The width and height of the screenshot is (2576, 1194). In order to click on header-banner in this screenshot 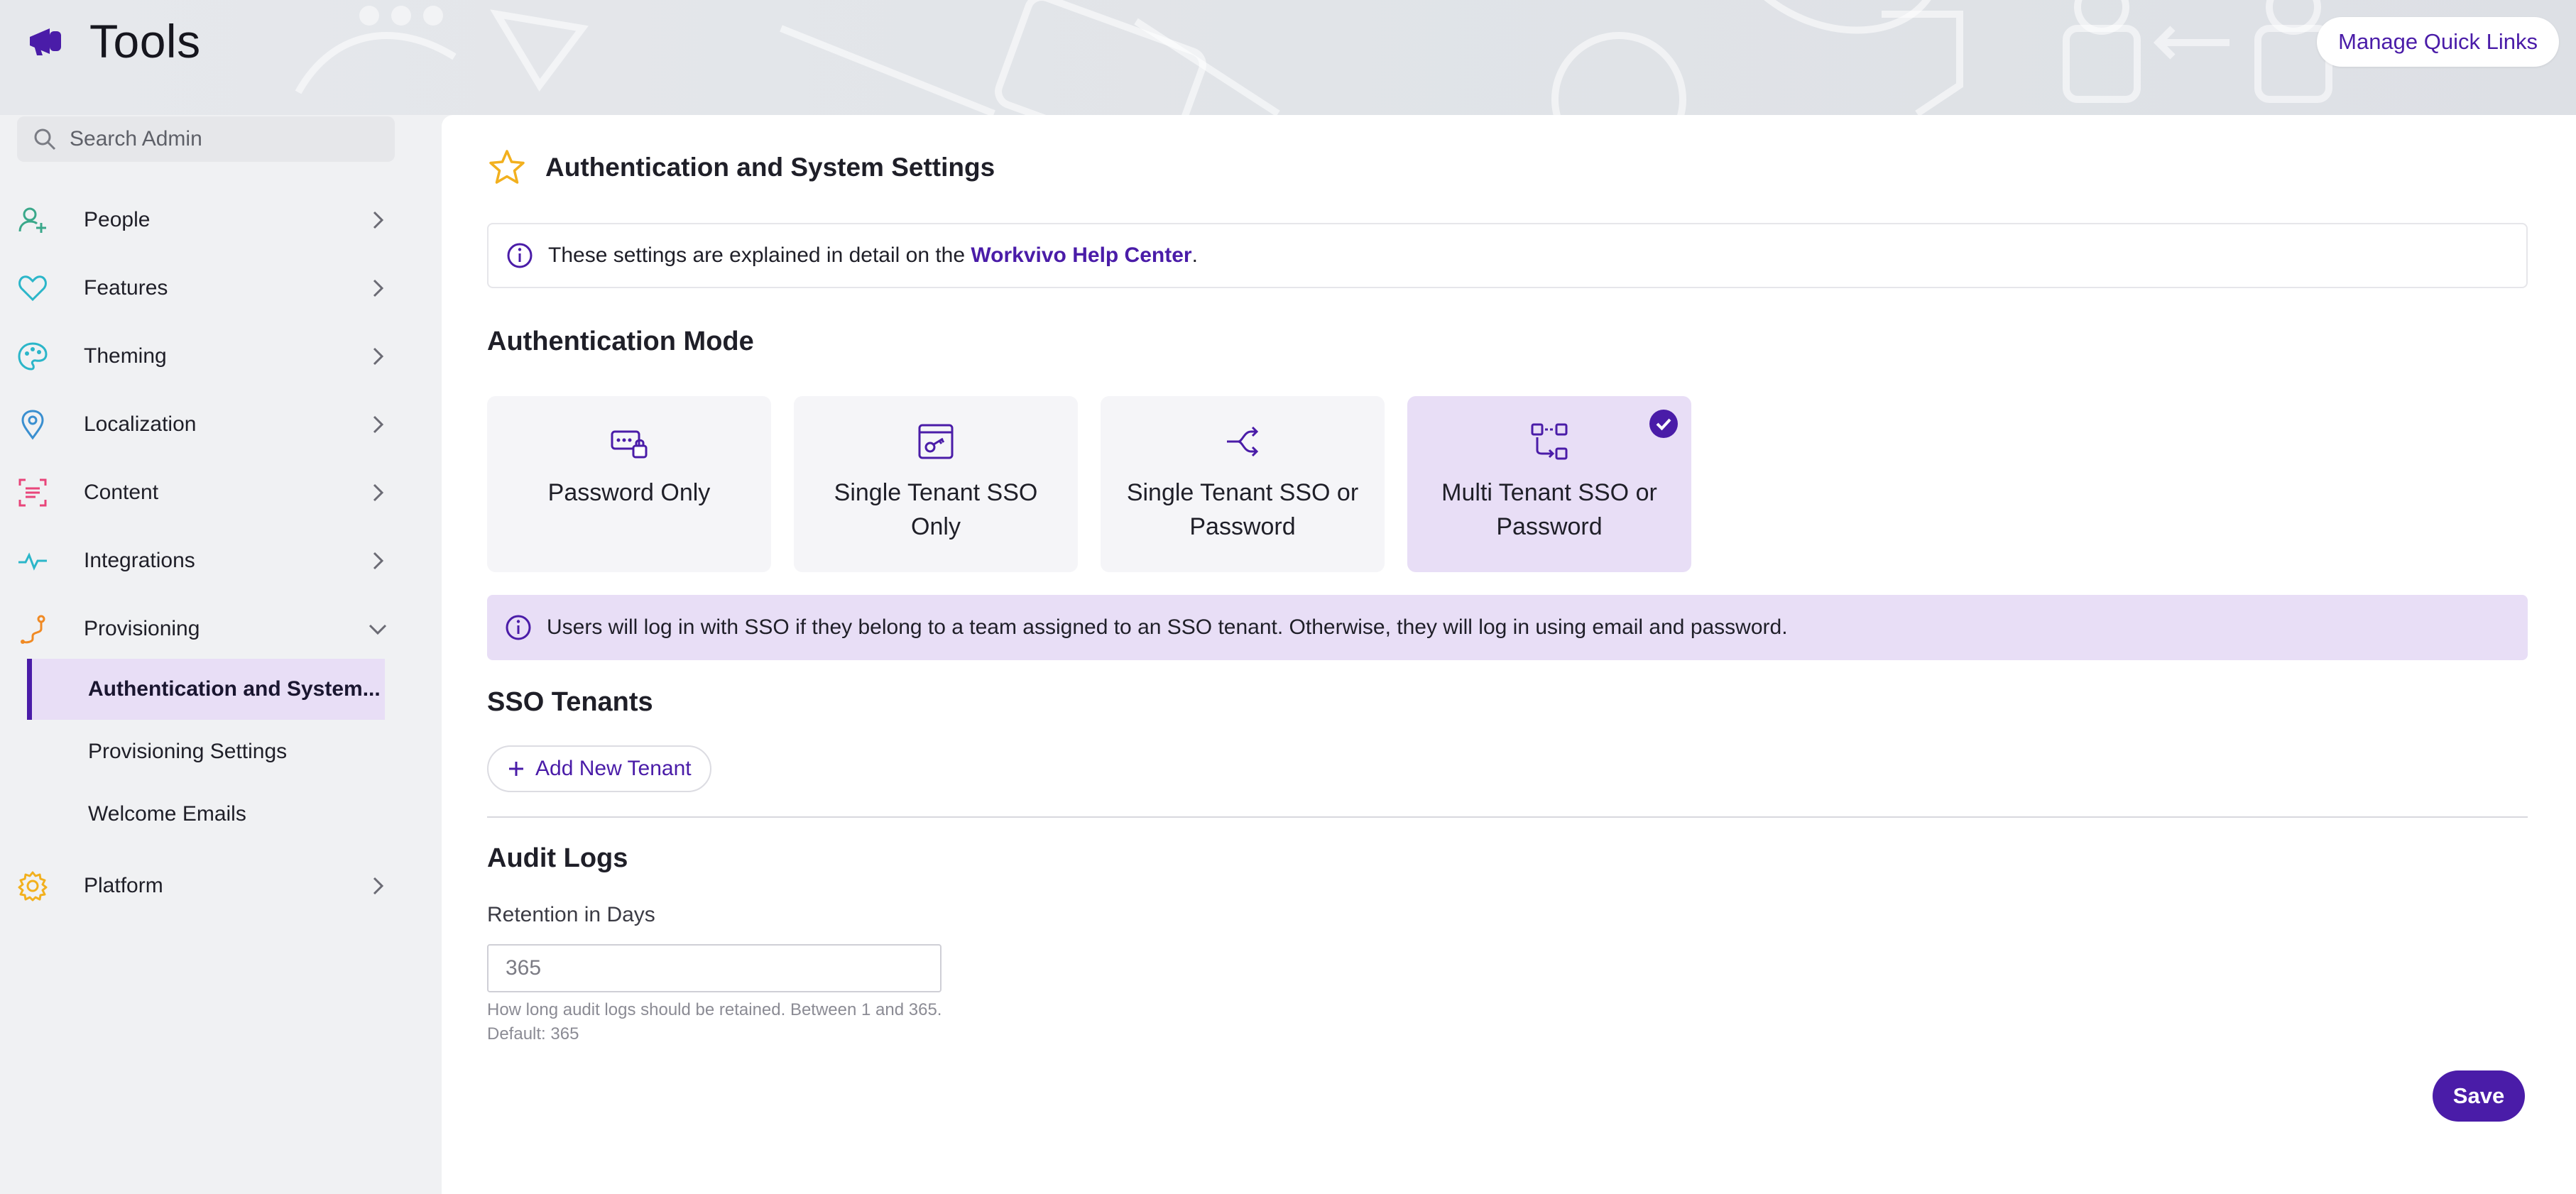, I will do `click(1288, 57)`.